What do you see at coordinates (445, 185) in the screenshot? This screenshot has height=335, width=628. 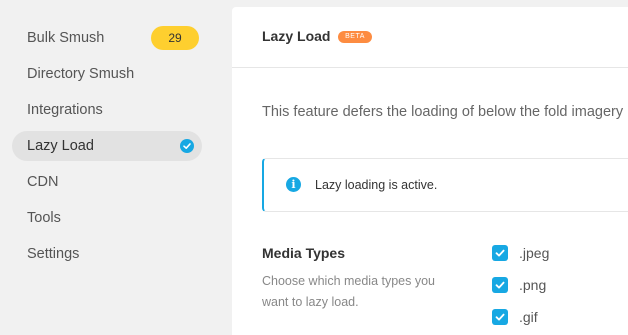 I see `status-notice: i Lazy loading is active.` at bounding box center [445, 185].